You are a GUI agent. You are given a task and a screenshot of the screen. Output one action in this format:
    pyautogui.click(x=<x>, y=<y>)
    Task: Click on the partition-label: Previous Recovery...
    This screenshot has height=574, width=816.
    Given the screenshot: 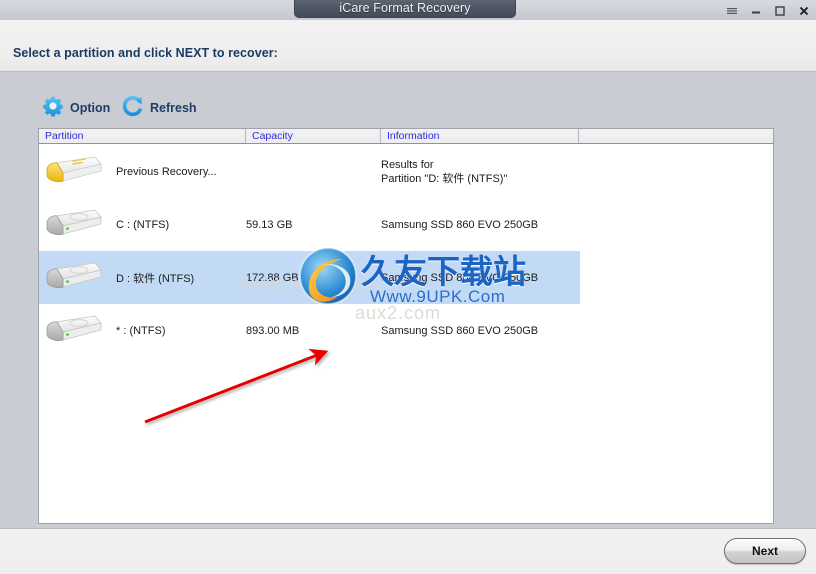 What is the action you would take?
    pyautogui.click(x=166, y=171)
    